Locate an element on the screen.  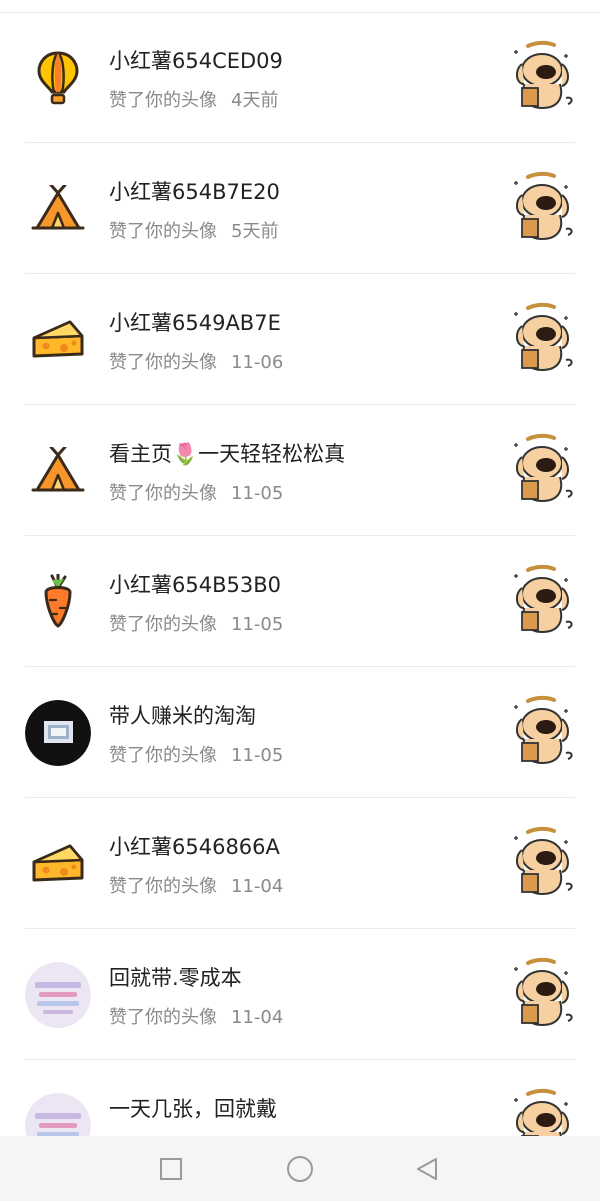
circle-icon is located at coordinates (300, 1169).